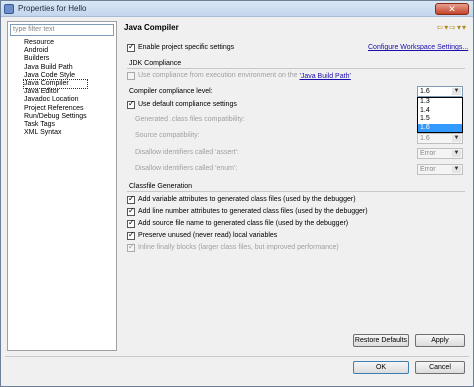 This screenshot has width=474, height=387. I want to click on source-label: Source compatibility:, so click(167, 135).